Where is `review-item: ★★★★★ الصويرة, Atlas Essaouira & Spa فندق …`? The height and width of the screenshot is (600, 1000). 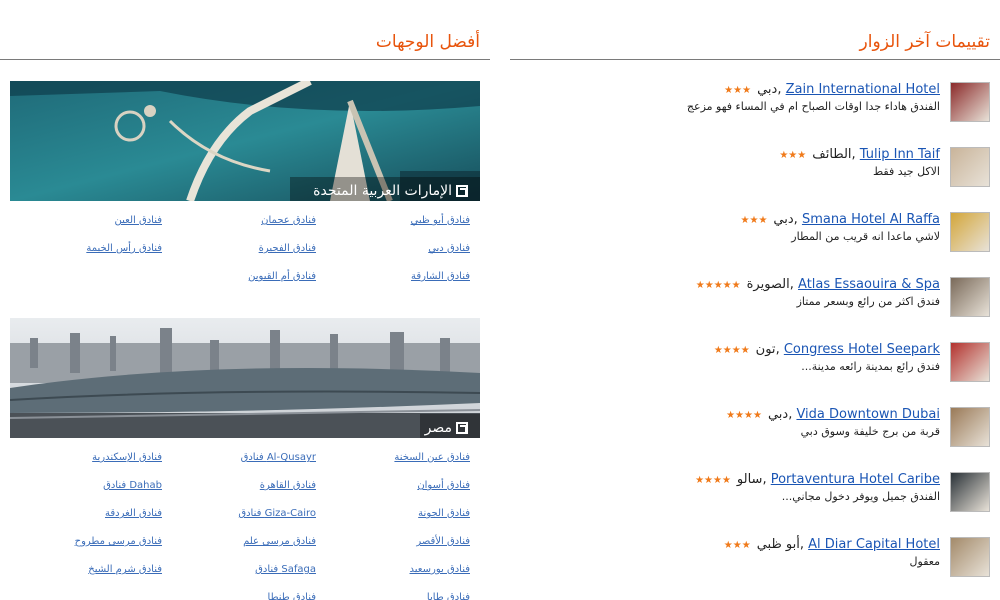 review-item: ★★★★★ الصويرة, Atlas Essaouira & Spa فندق … is located at coordinates (755, 297).